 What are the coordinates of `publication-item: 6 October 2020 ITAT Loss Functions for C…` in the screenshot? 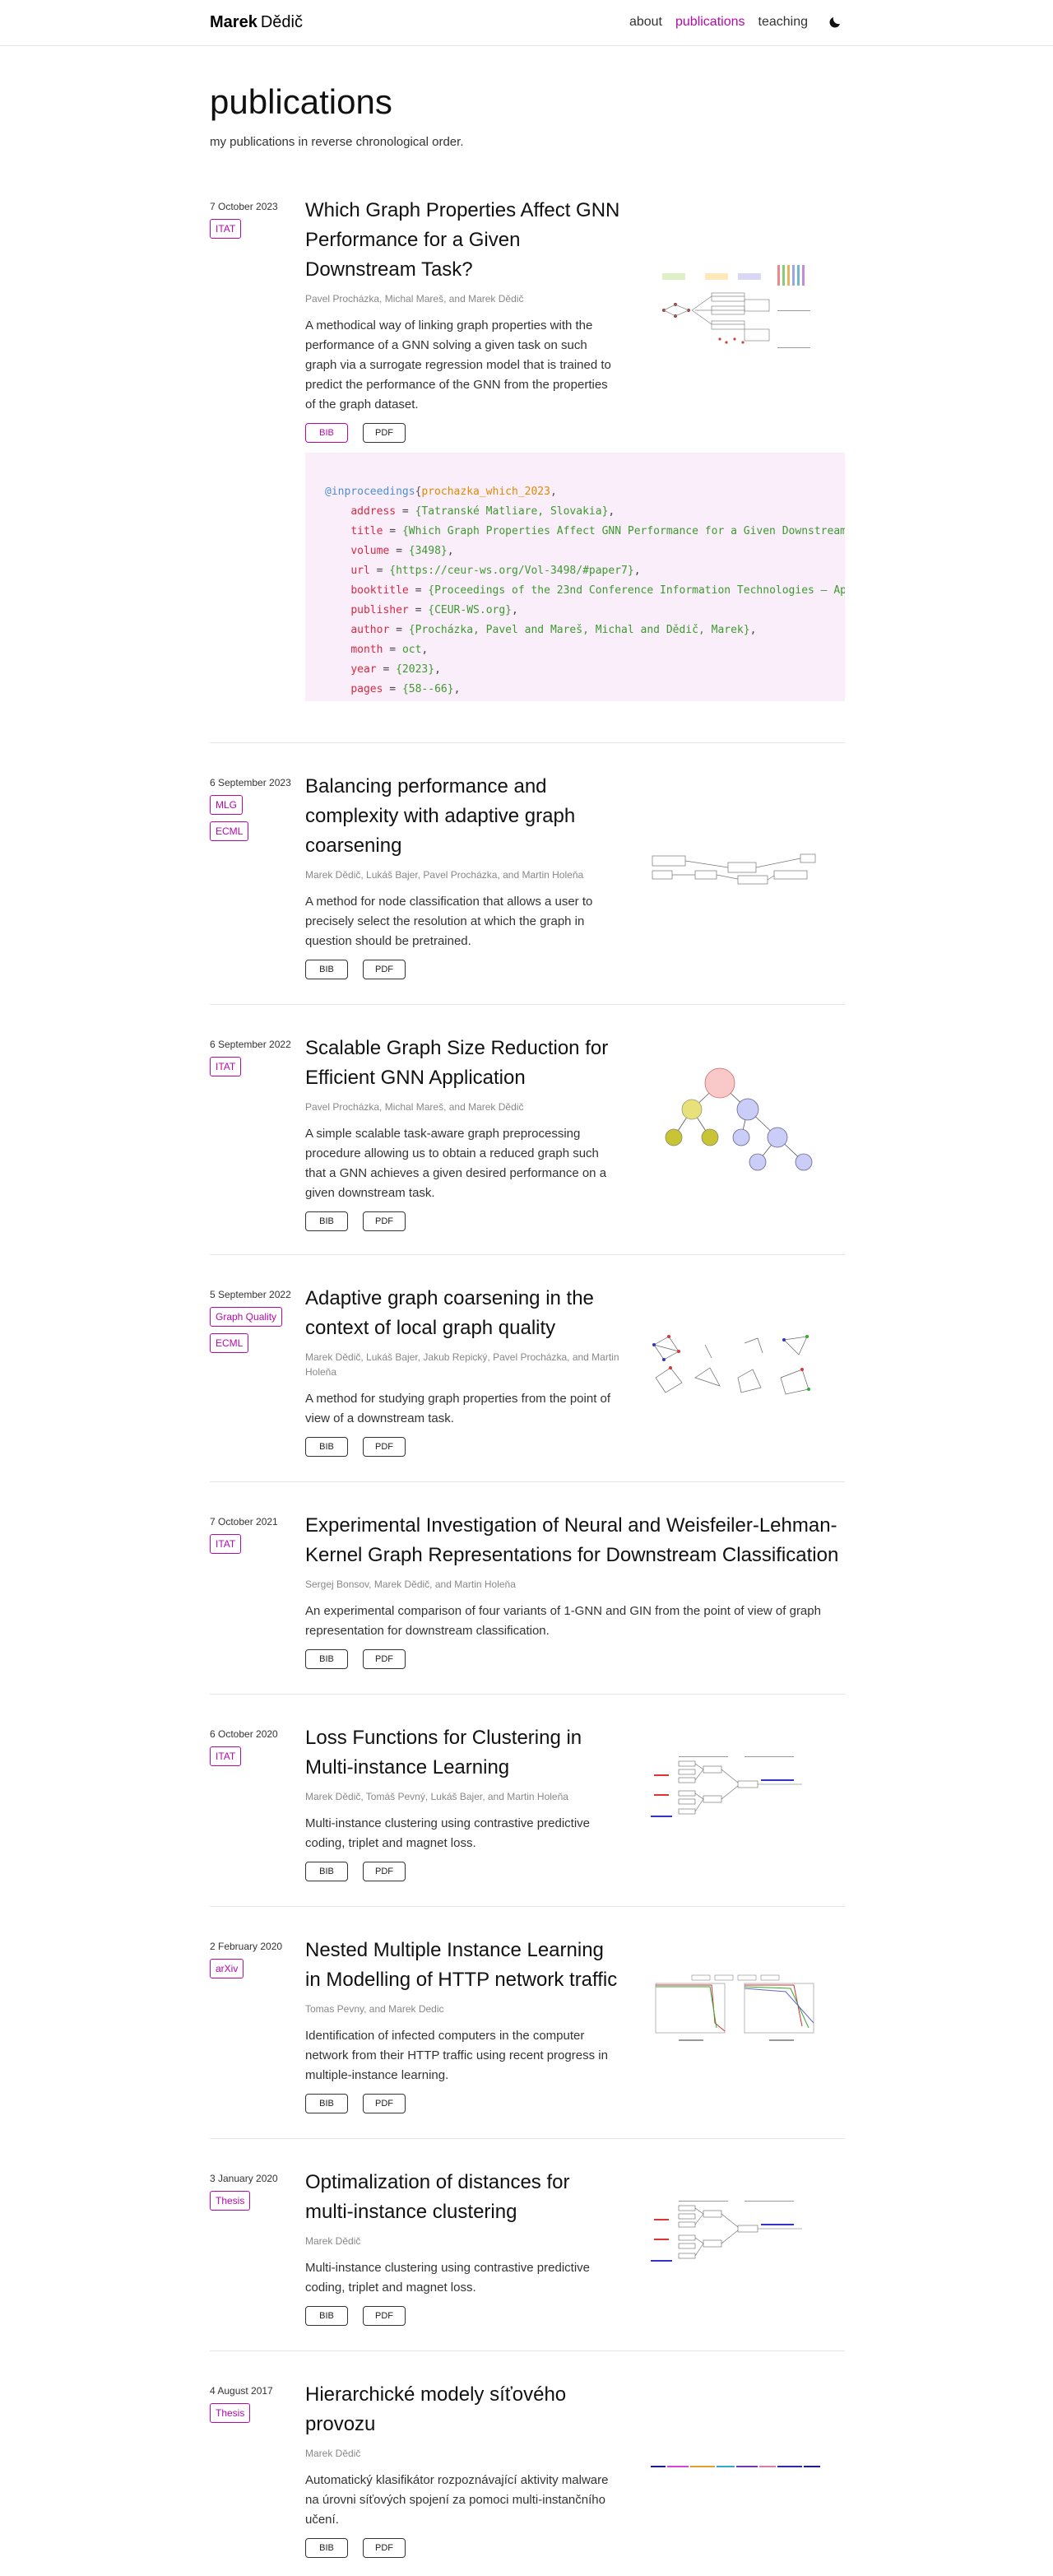 It's located at (527, 1813).